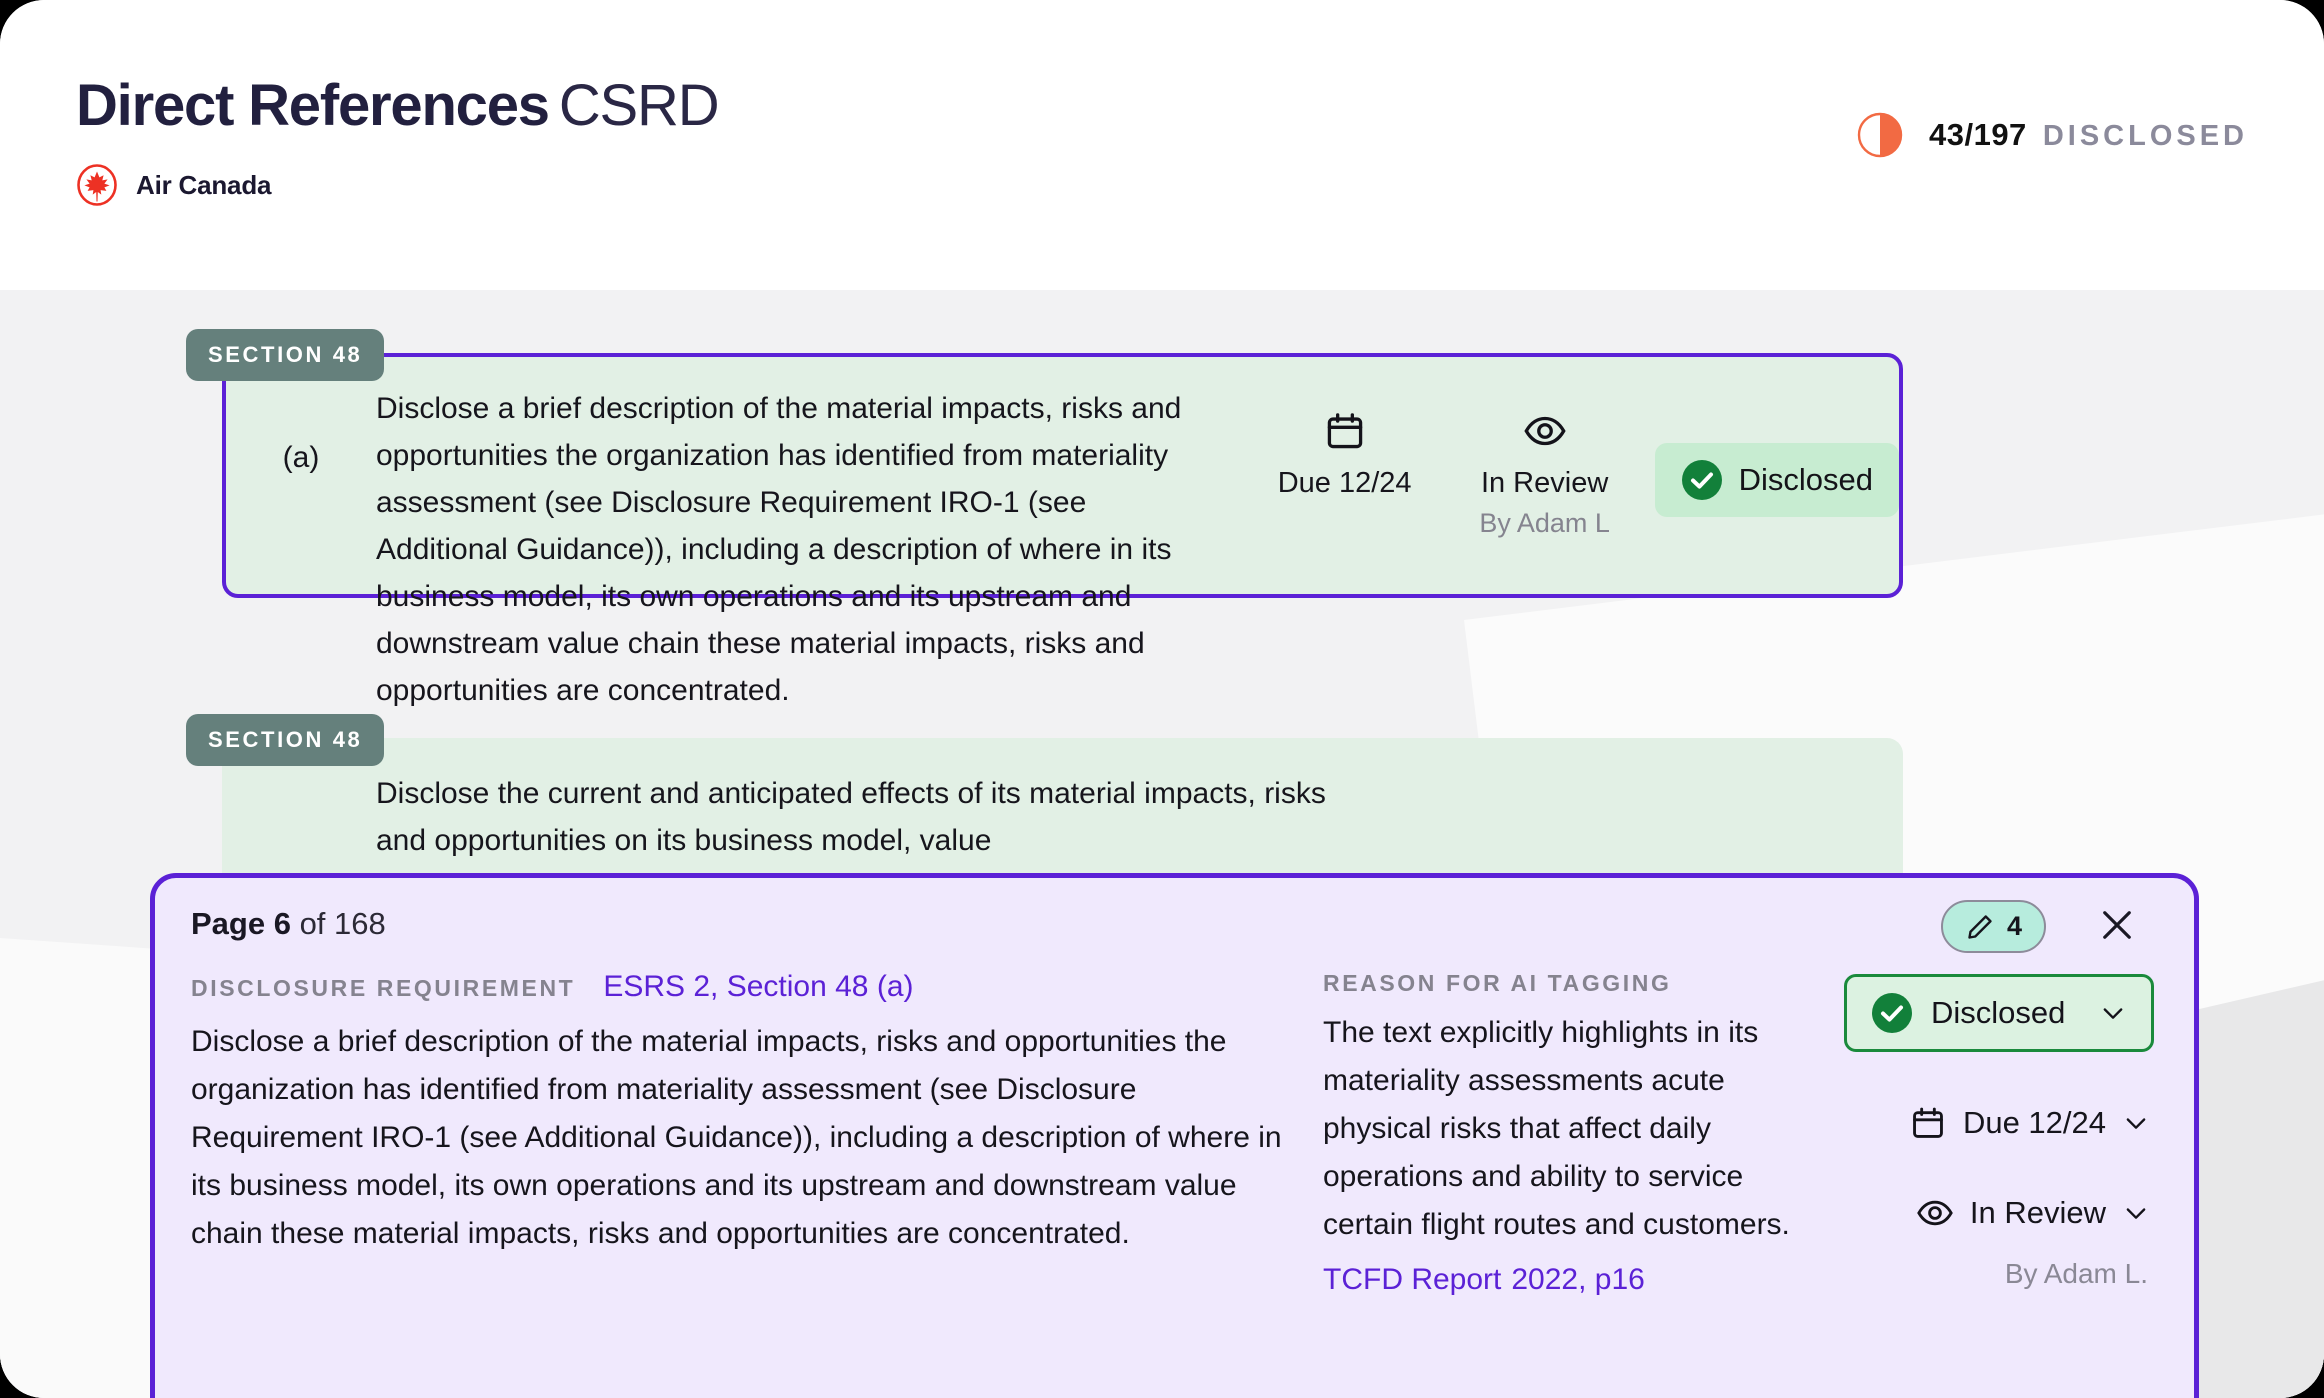 The height and width of the screenshot is (1398, 2324). I want to click on annotations-count-button: 4, so click(1993, 926).